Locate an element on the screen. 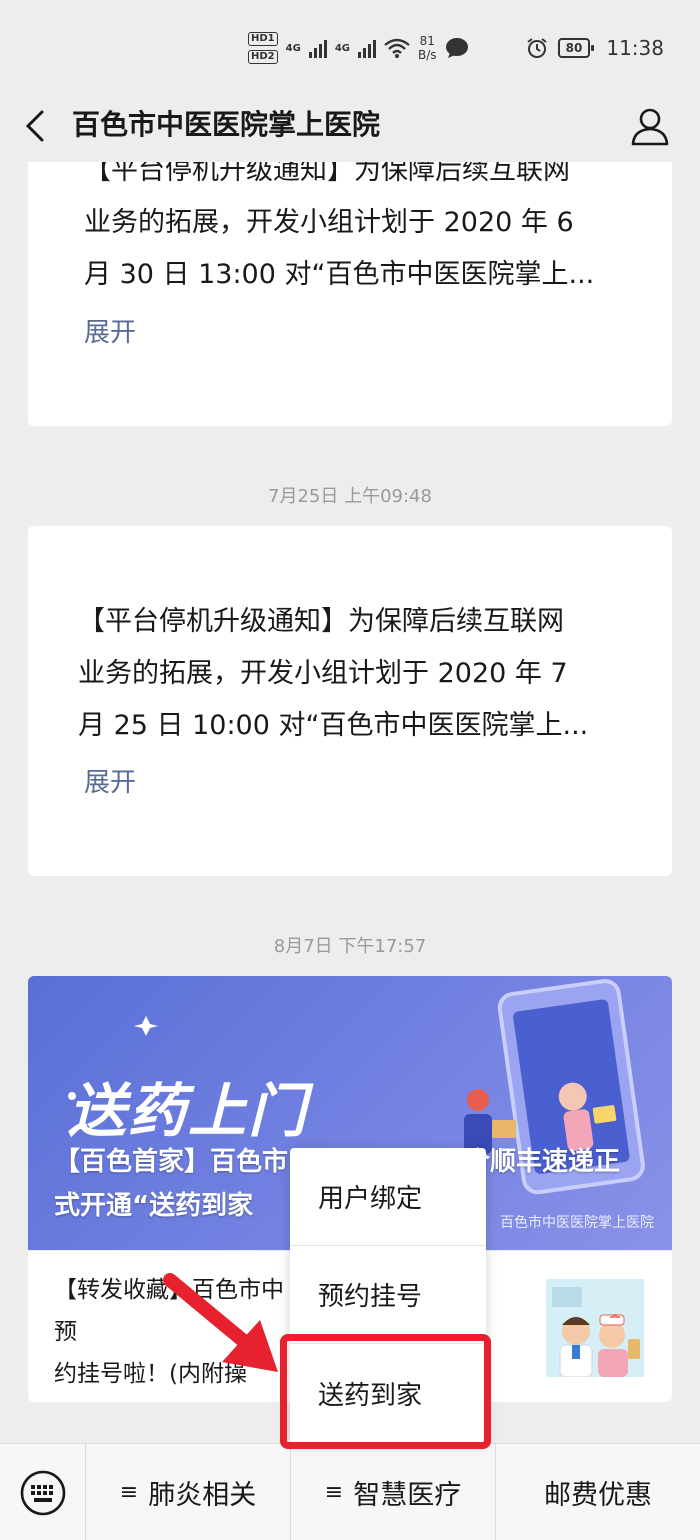 Image resolution: width=700 pixels, height=1540 pixels. user-profile-icon is located at coordinates (650, 126).